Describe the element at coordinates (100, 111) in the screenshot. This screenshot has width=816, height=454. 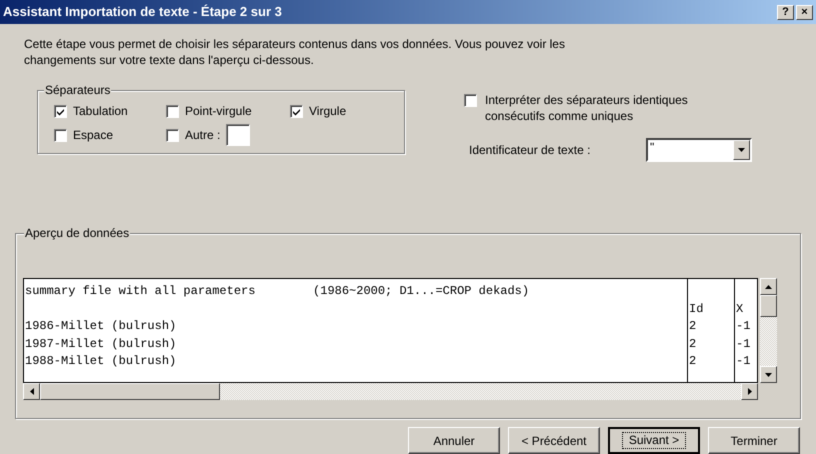
I see `checkbox-label: Tabulation` at that location.